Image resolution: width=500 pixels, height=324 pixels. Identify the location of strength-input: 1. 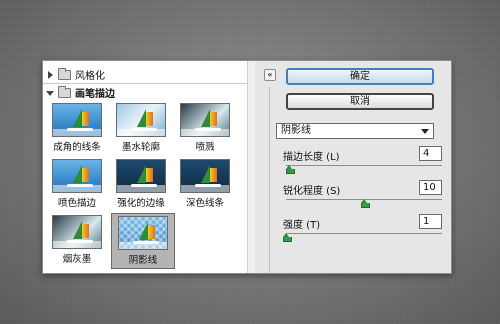
(430, 221).